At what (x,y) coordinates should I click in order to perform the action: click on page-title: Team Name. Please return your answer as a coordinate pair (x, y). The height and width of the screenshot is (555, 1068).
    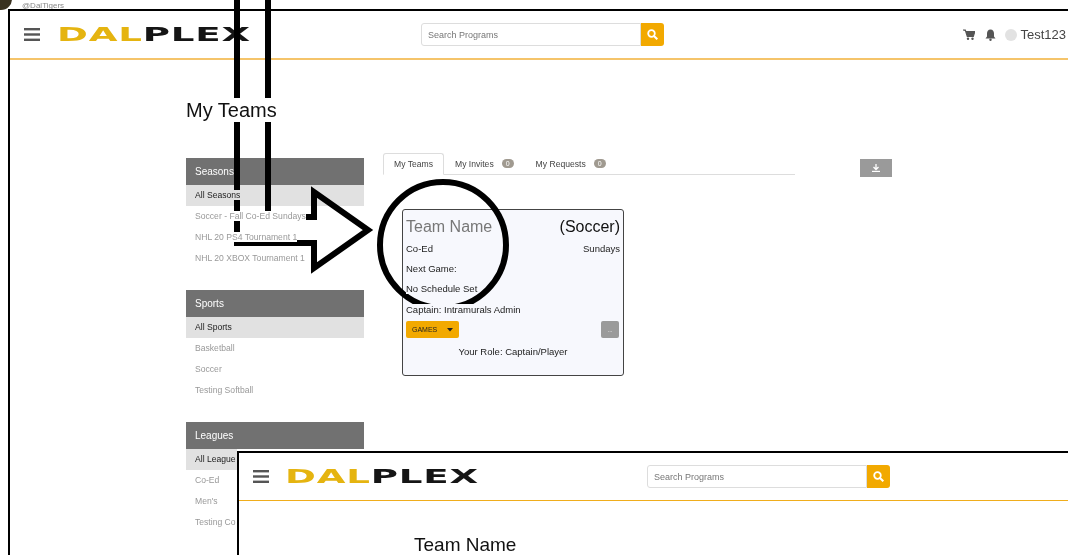
    Looking at the image, I should click on (466, 545).